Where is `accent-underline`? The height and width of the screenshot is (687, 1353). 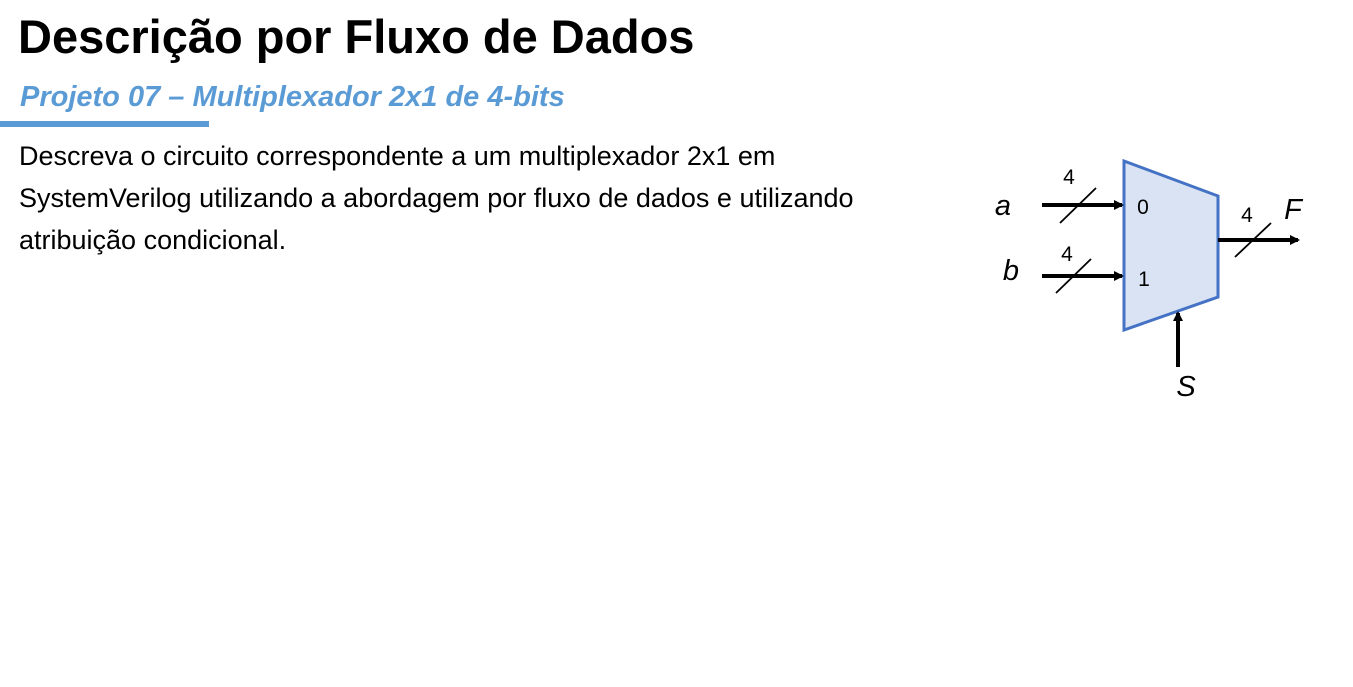 accent-underline is located at coordinates (104, 124).